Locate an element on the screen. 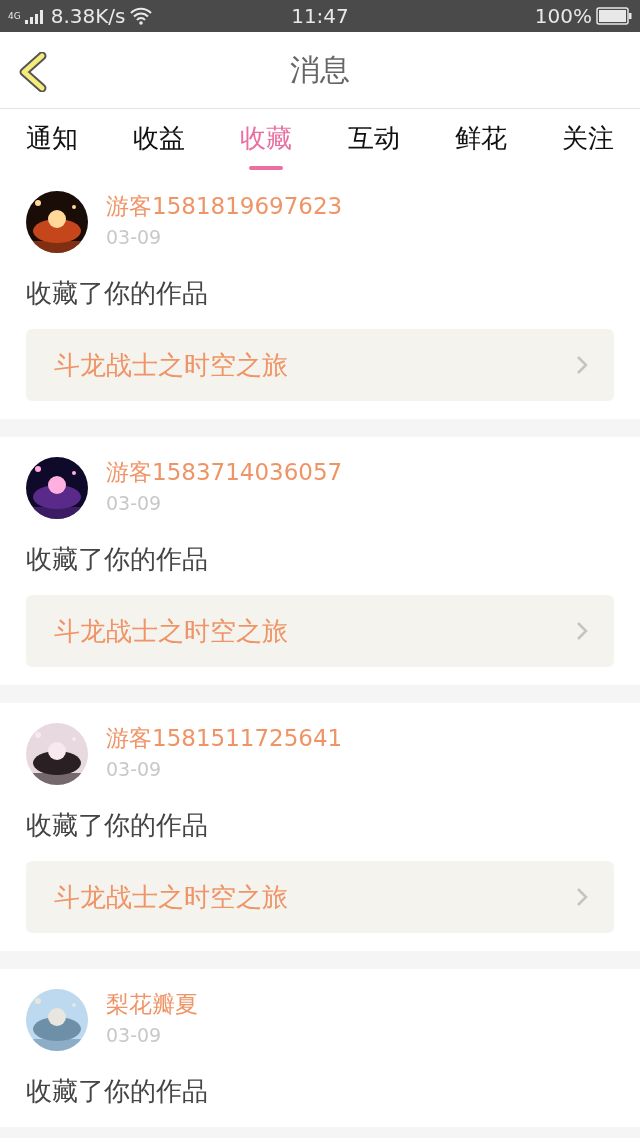 Image resolution: width=640 pixels, height=1138 pixels. tab: 收藏 is located at coordinates (266, 140).